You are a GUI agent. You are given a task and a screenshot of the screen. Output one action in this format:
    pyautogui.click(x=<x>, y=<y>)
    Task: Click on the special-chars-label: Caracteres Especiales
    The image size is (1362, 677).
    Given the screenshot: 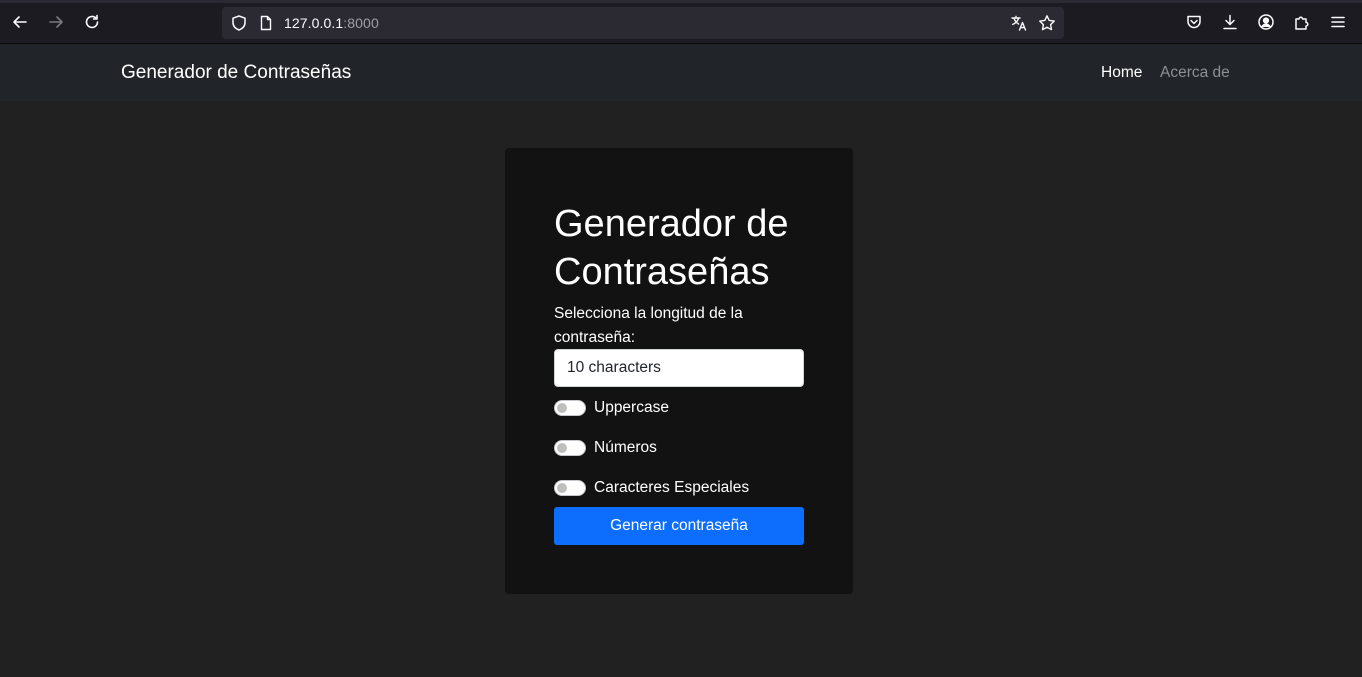 What is the action you would take?
    pyautogui.click(x=672, y=487)
    